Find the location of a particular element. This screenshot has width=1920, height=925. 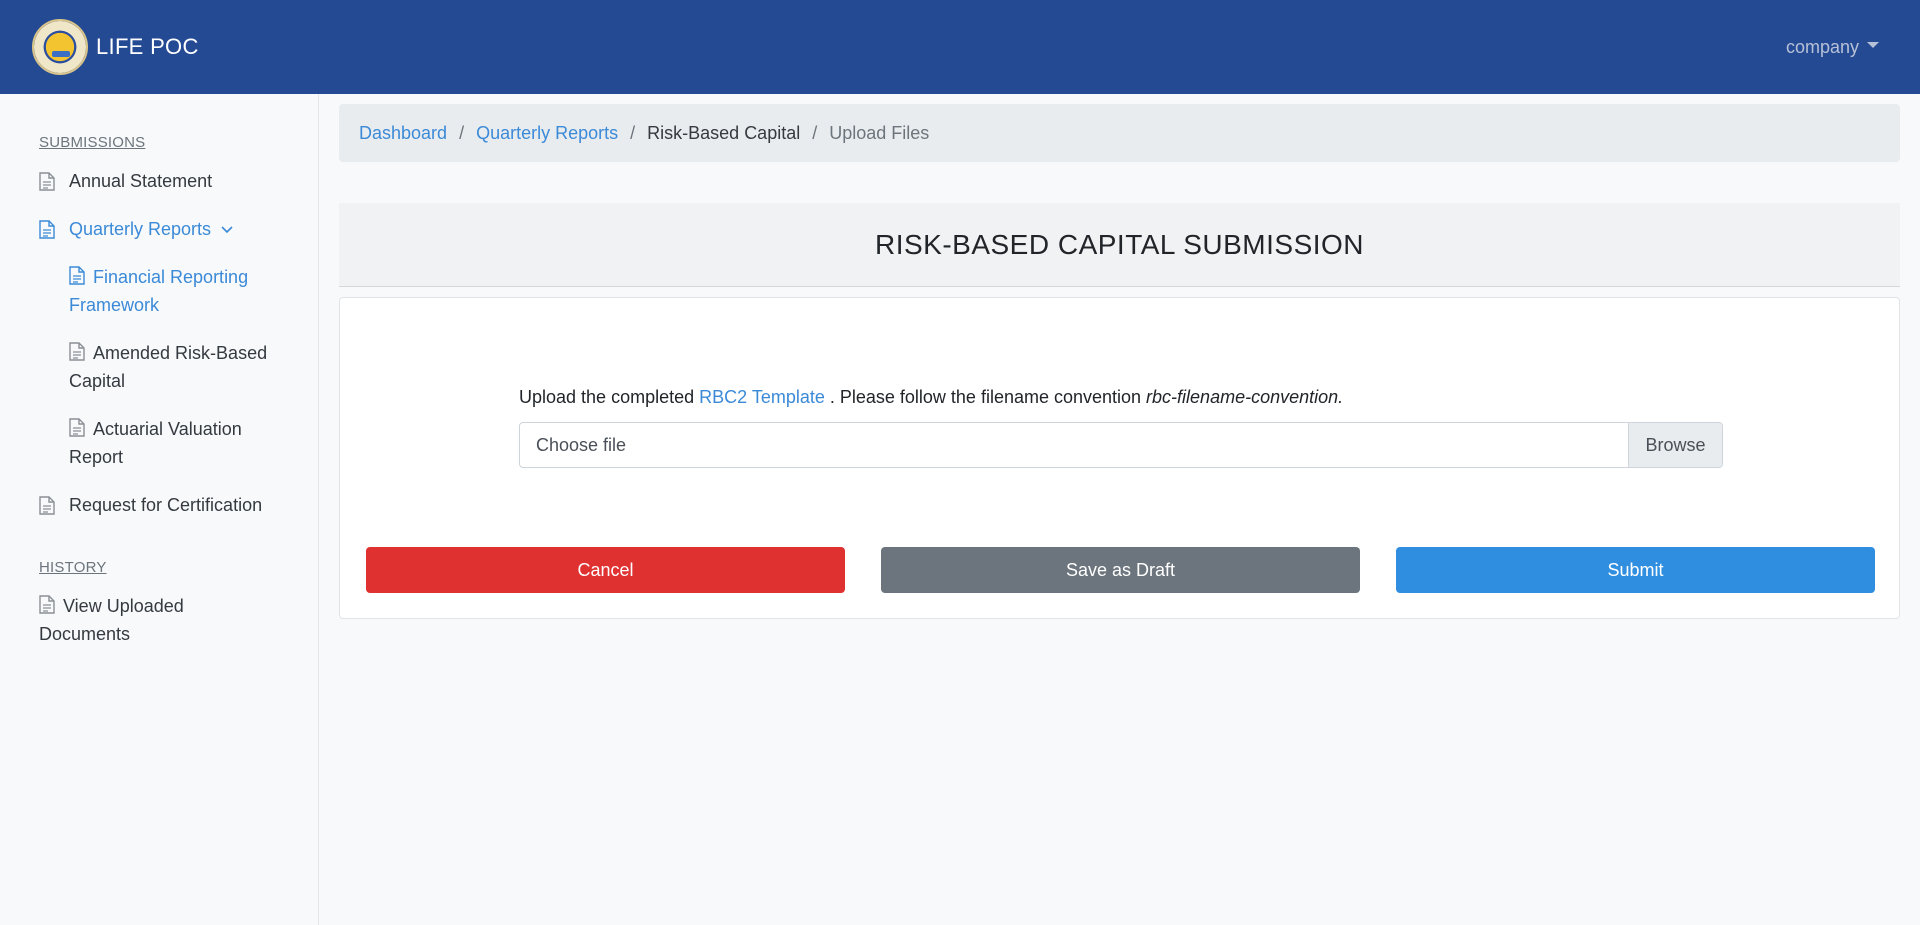

browse-button: Browse is located at coordinates (1675, 445).